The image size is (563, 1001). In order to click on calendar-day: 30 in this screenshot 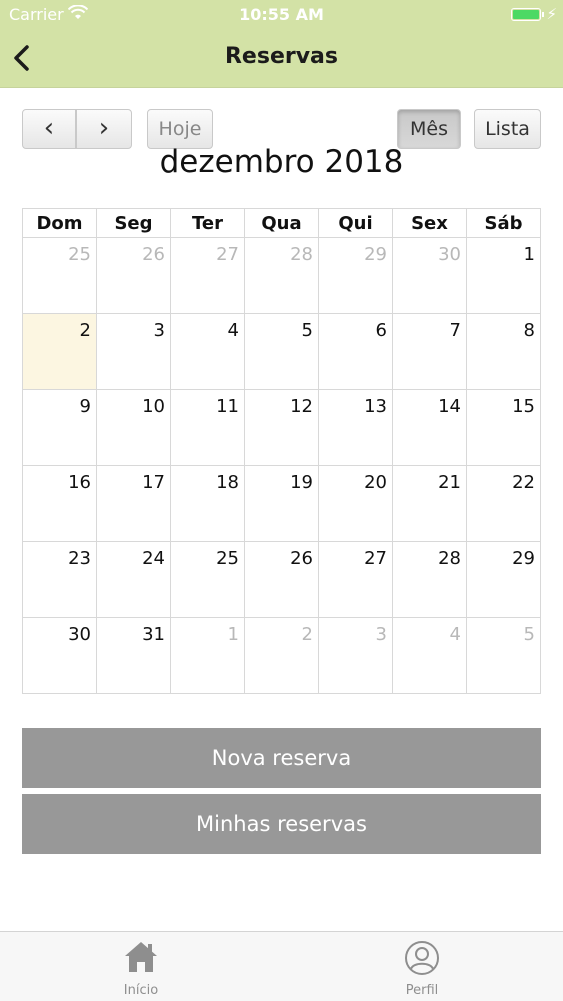, I will do `click(59, 655)`.